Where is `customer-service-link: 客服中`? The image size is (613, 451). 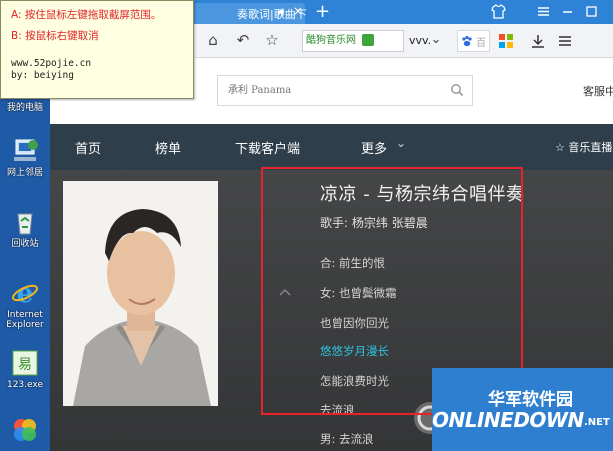 customer-service-link: 客服中 is located at coordinates (598, 91).